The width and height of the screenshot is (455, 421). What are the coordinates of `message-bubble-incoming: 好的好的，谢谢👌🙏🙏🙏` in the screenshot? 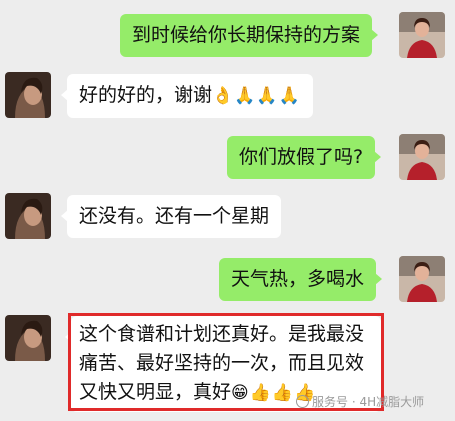 It's located at (187, 96).